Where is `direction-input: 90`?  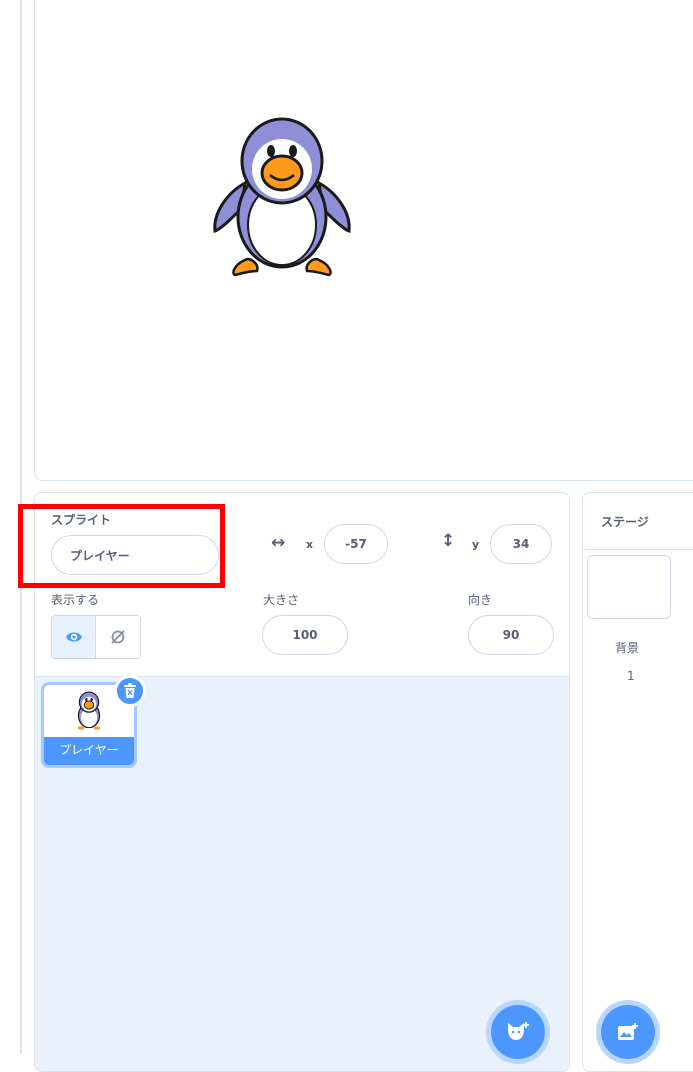 direction-input: 90 is located at coordinates (511, 635).